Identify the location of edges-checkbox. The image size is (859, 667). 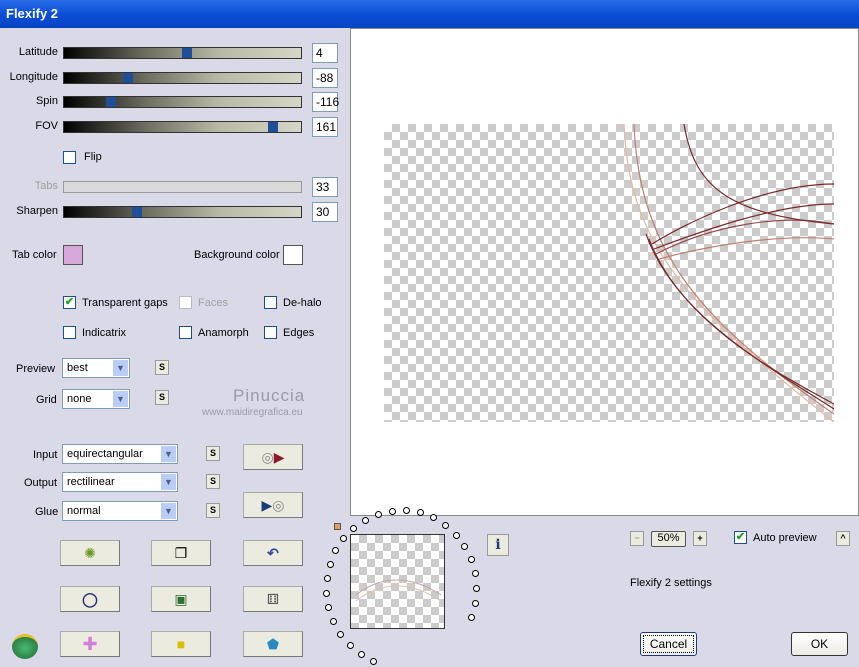
(270, 332).